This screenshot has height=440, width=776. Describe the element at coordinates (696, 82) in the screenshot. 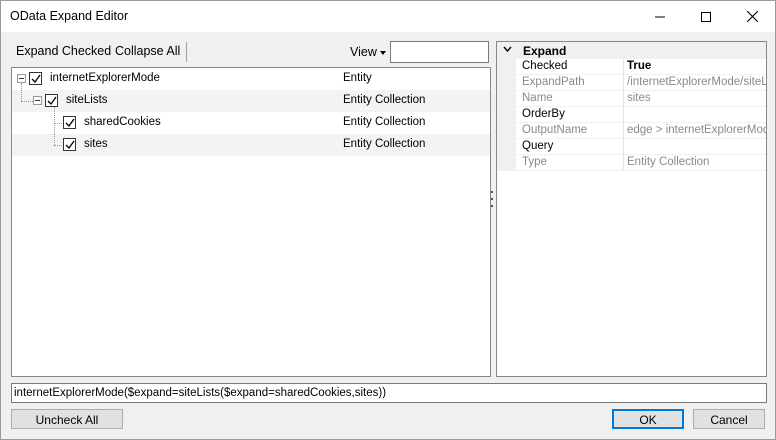

I see `property-value: /internetExplorerMode/siteLists` at that location.